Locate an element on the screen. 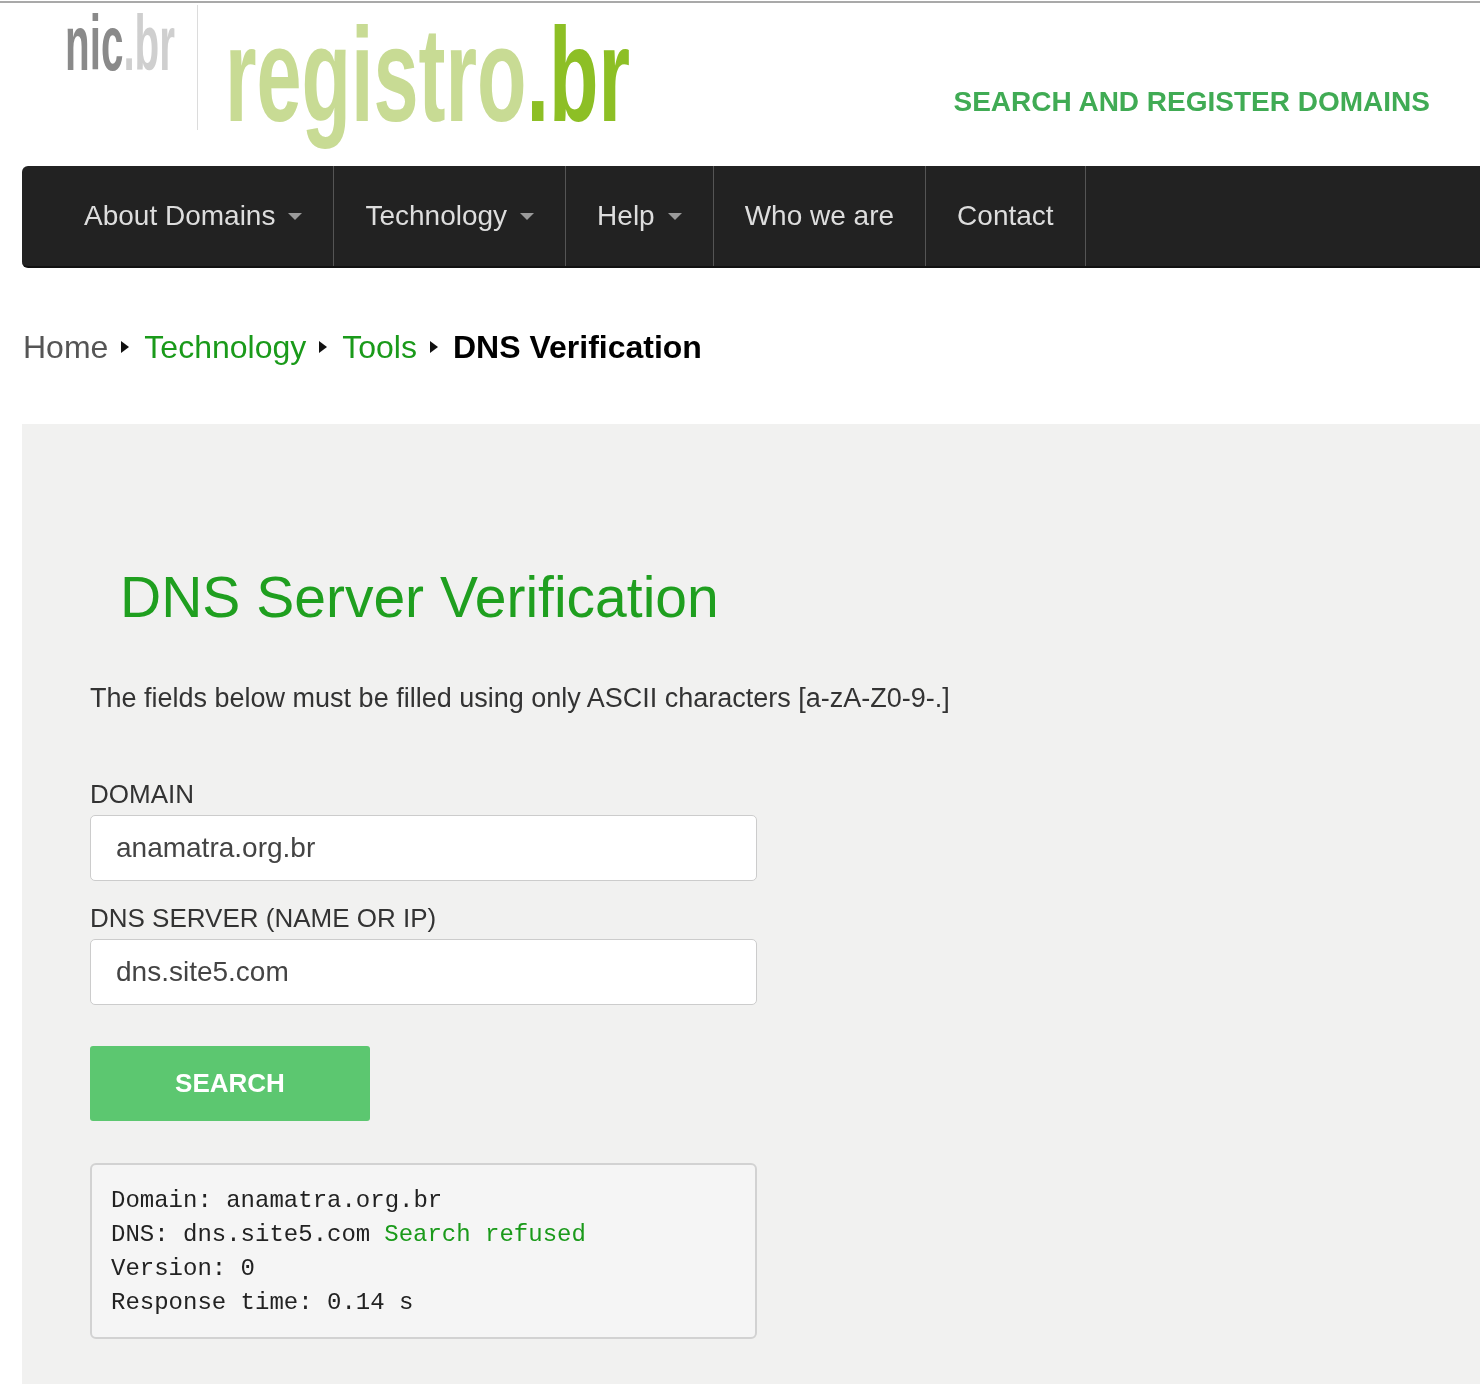 The height and width of the screenshot is (1384, 1480). nav-menu-item: Who we are is located at coordinates (820, 216).